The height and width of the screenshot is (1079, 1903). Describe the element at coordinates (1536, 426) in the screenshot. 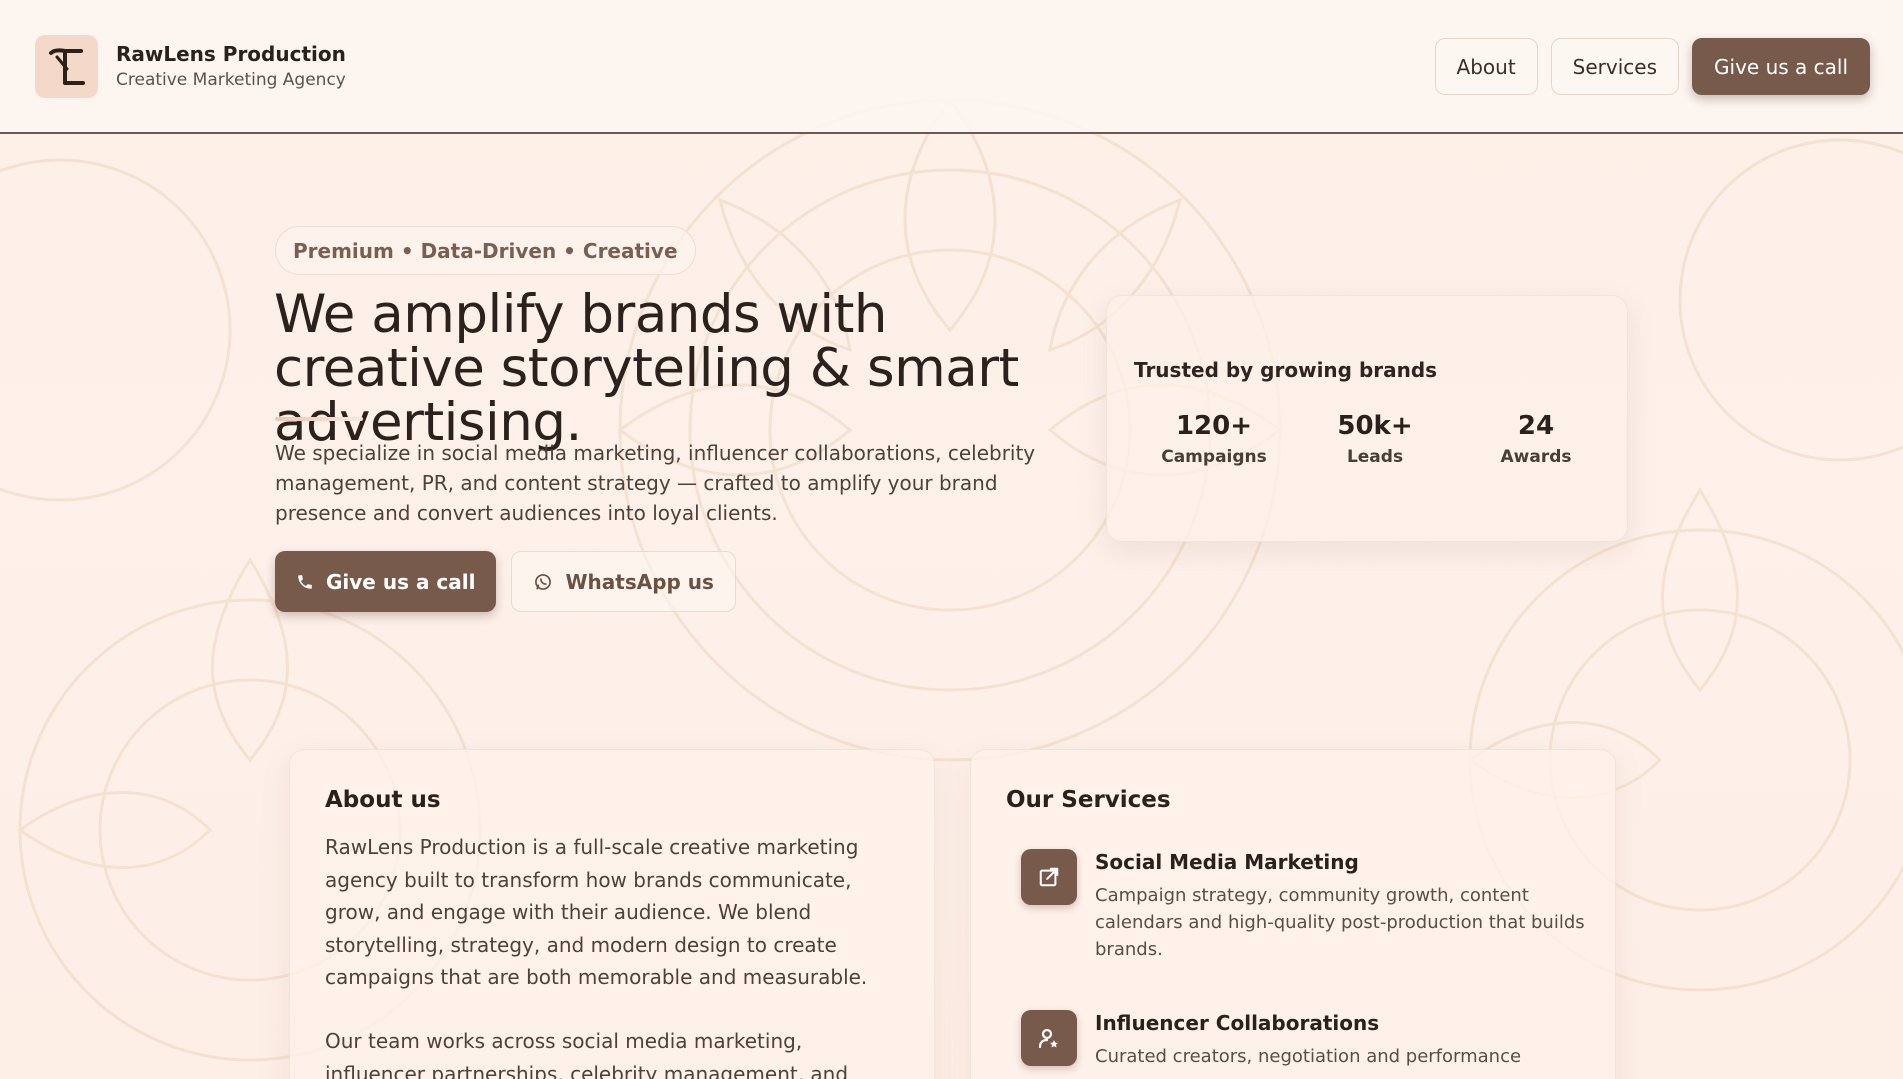

I see `stat-value: 24` at that location.